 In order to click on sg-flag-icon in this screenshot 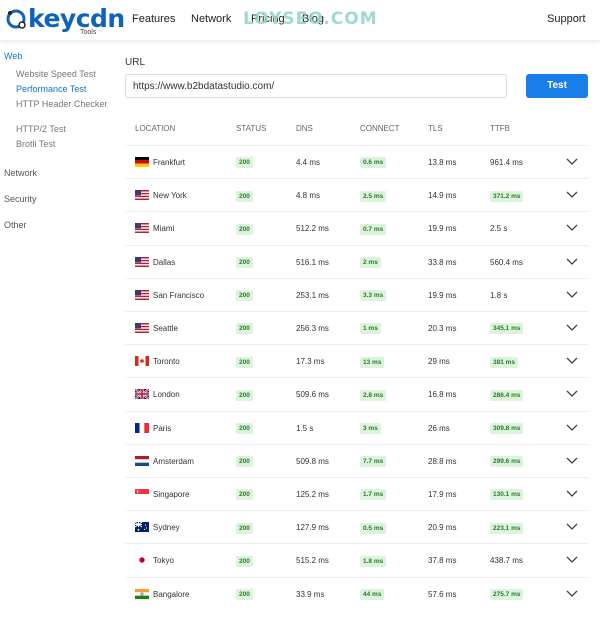, I will do `click(142, 494)`.